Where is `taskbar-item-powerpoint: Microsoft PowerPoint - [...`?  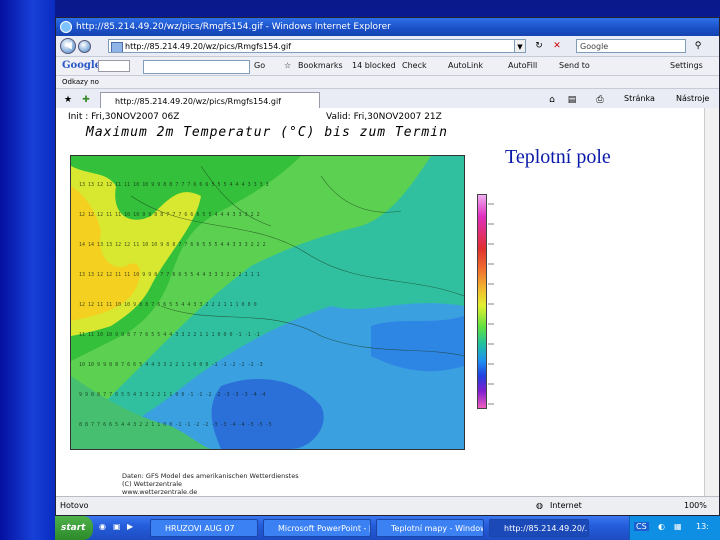
taskbar-item-powerpoint: Microsoft PowerPoint - [... is located at coordinates (317, 528).